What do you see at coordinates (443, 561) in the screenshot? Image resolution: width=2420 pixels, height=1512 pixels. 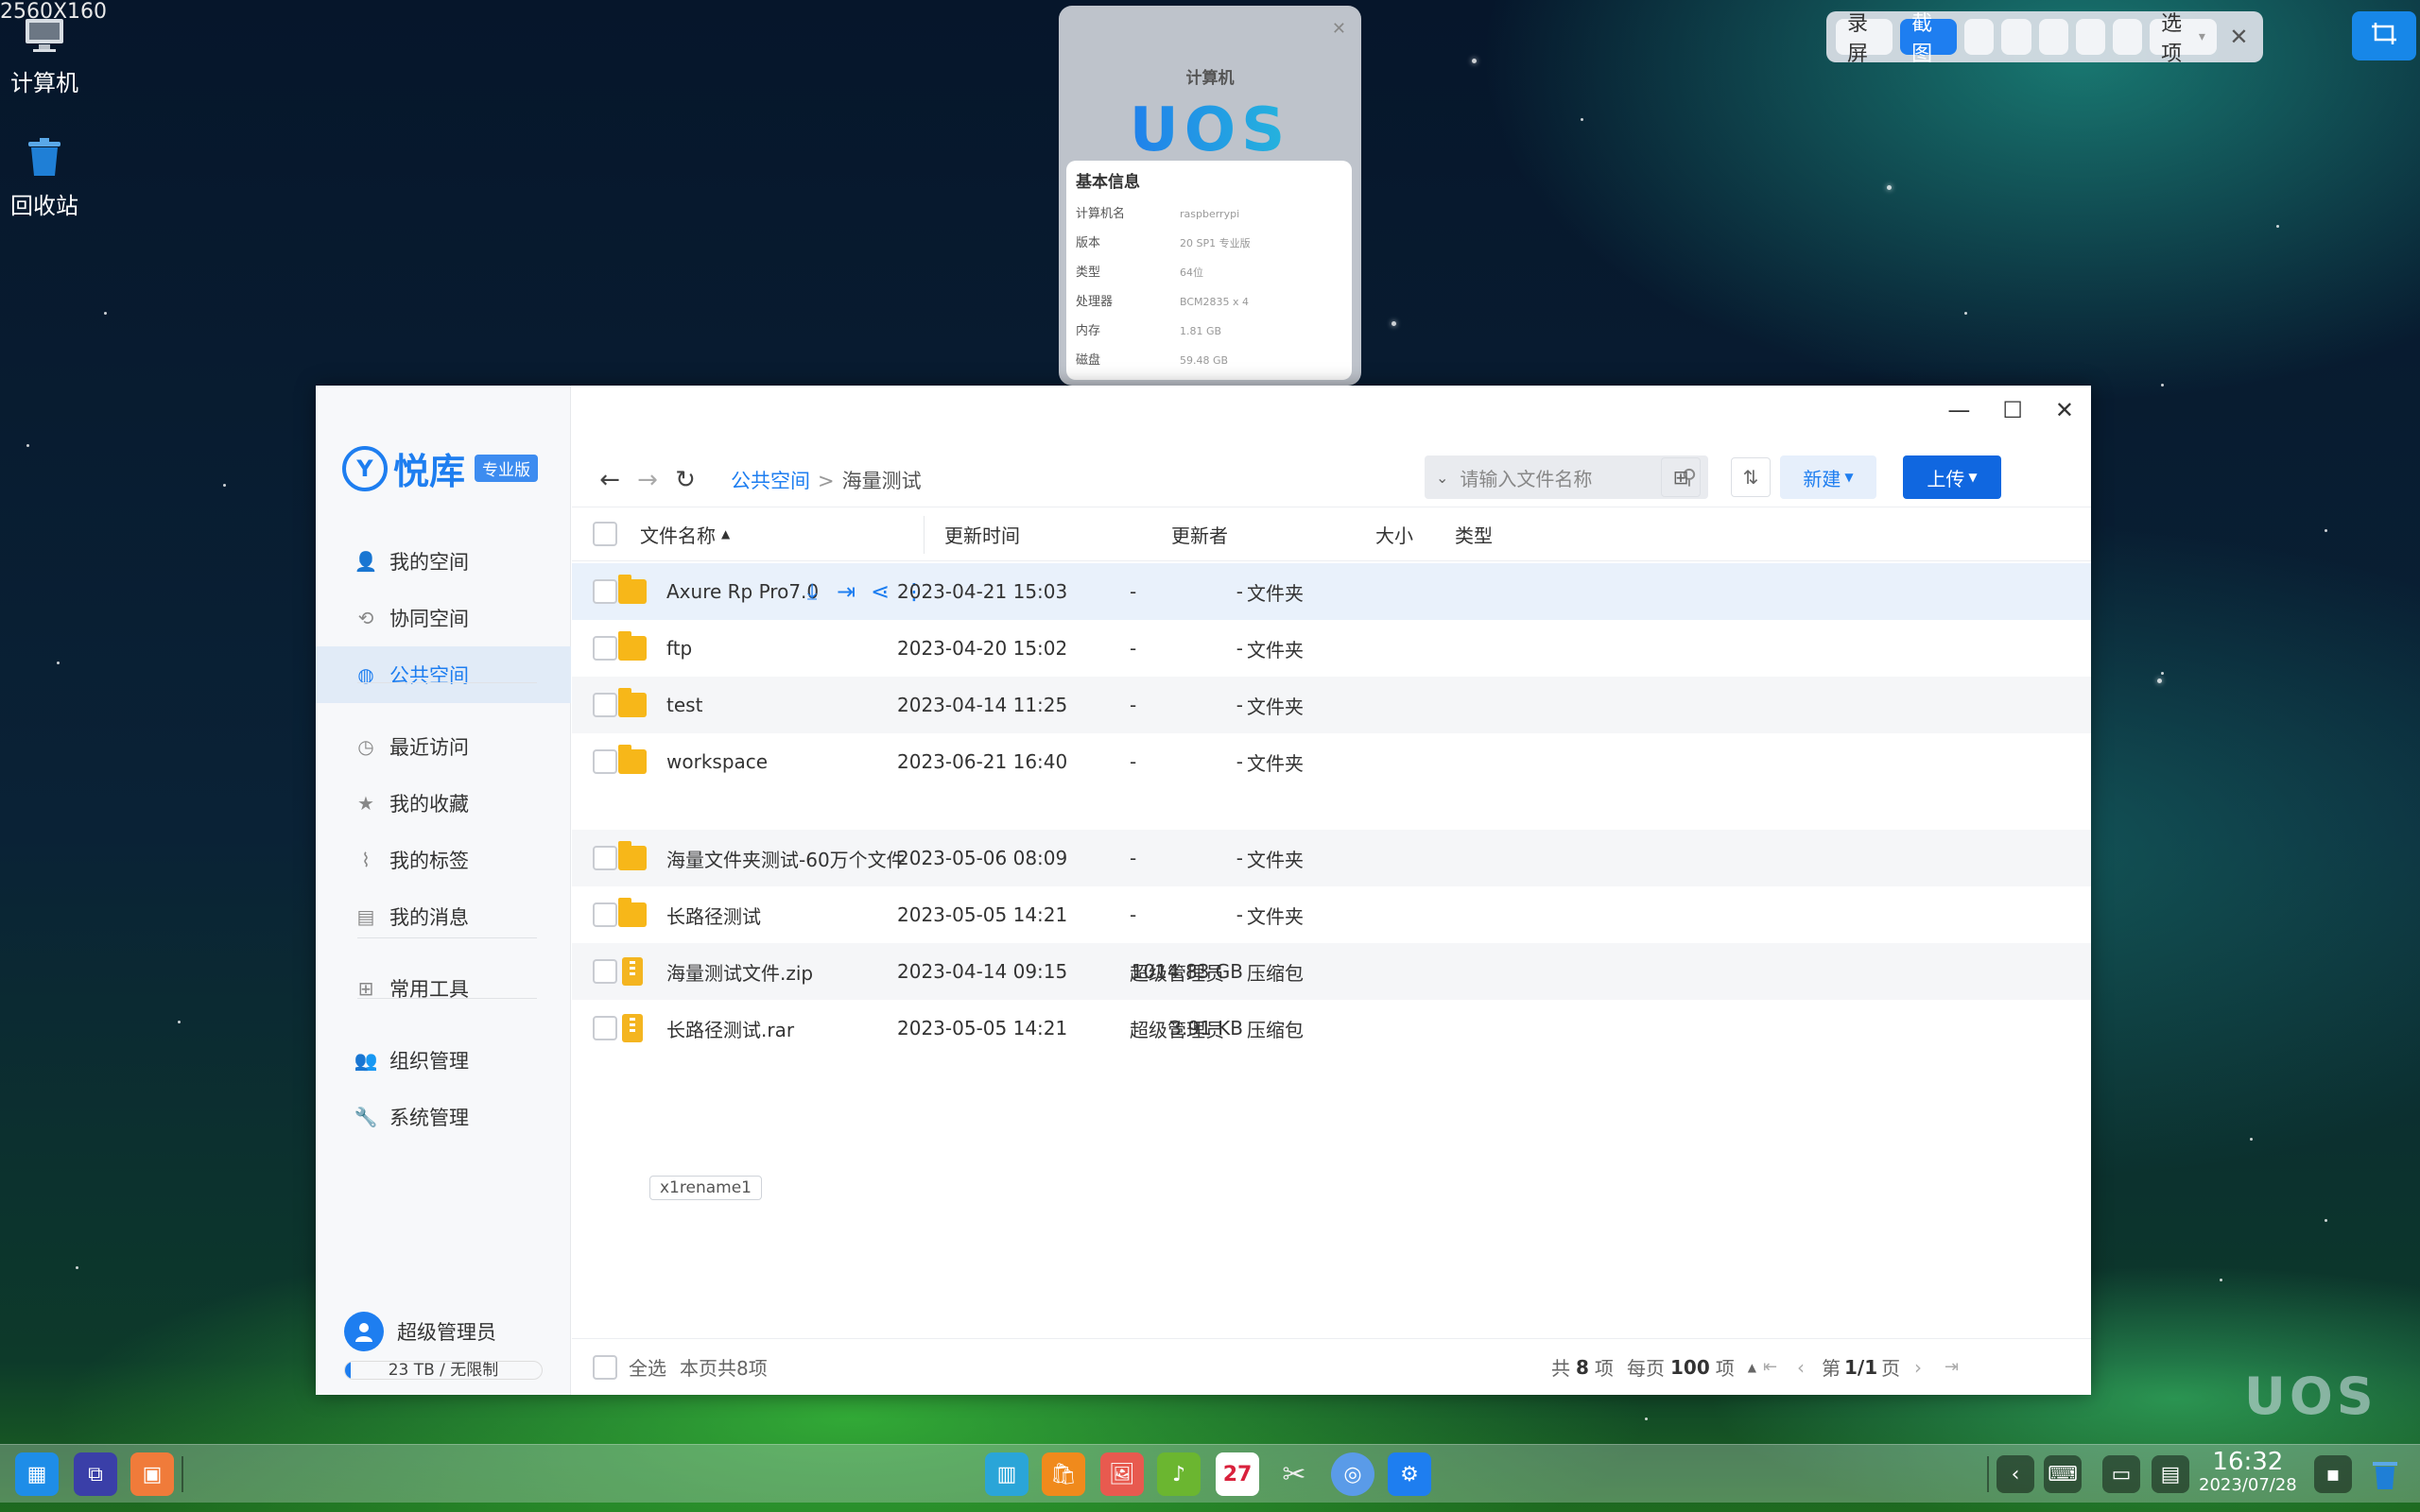 I see `sidebar-item-my-space: 👤 我的空间` at bounding box center [443, 561].